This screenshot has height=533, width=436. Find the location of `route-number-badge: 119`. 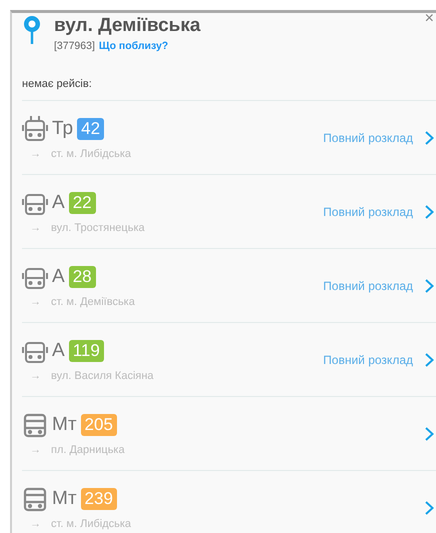

route-number-badge: 119 is located at coordinates (86, 351).